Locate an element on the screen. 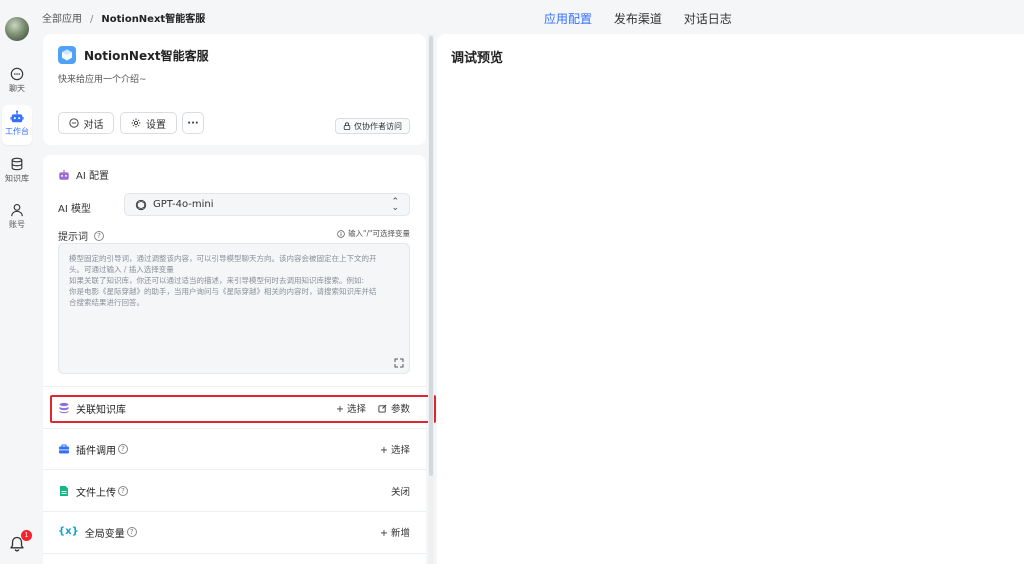  highlight-box is located at coordinates (243, 409).